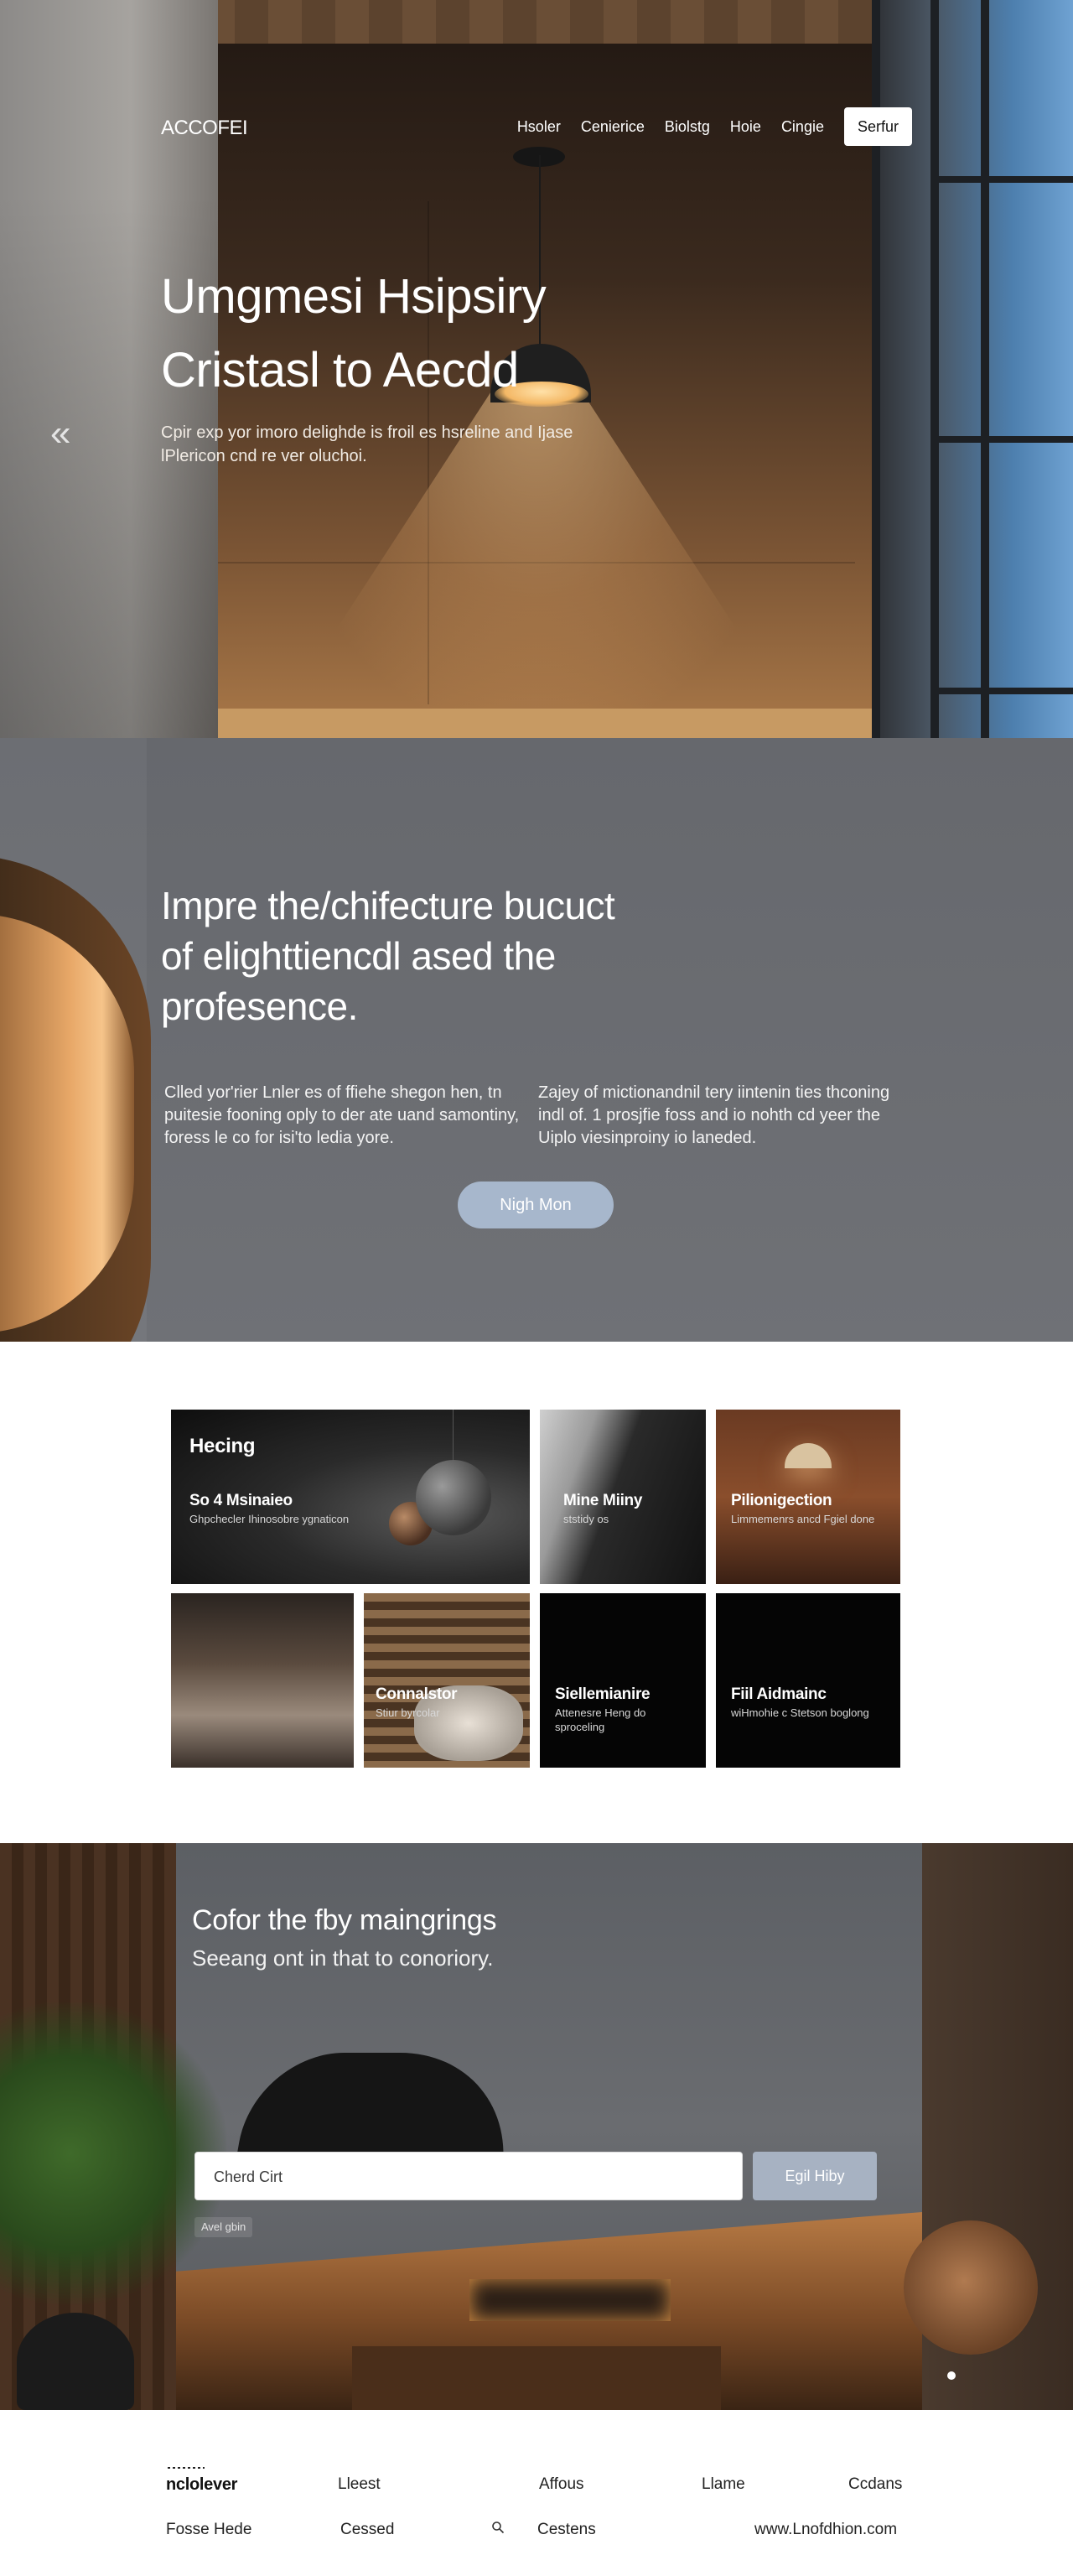  What do you see at coordinates (687, 127) in the screenshot?
I see `nav-link-3: Biolstg` at bounding box center [687, 127].